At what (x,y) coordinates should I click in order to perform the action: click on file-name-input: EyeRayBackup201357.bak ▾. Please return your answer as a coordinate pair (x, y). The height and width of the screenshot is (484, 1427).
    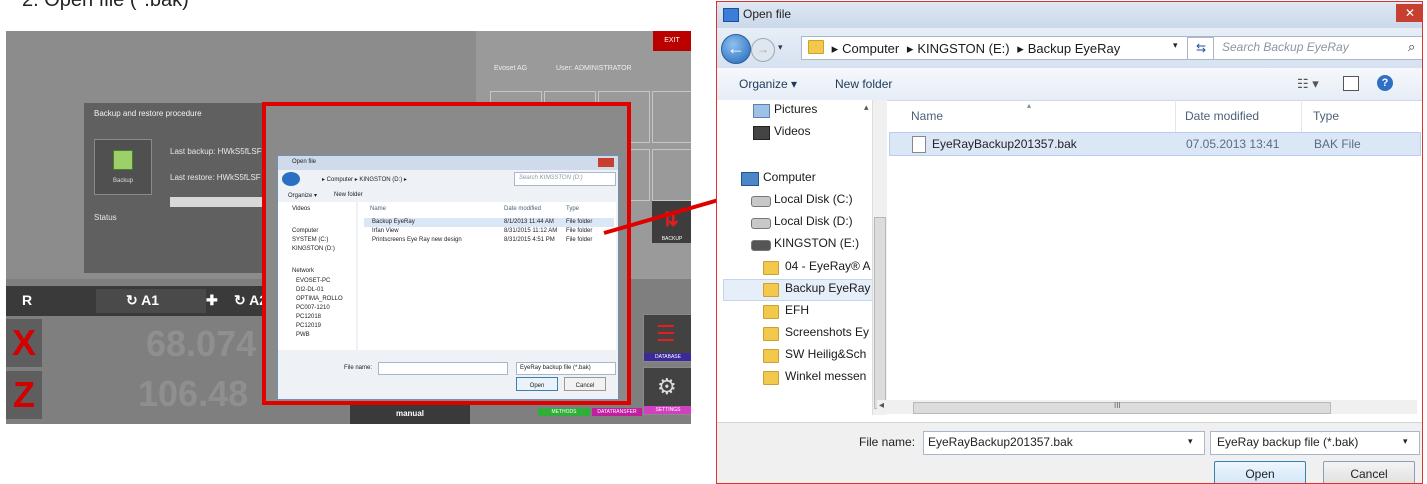
    Looking at the image, I should click on (1064, 443).